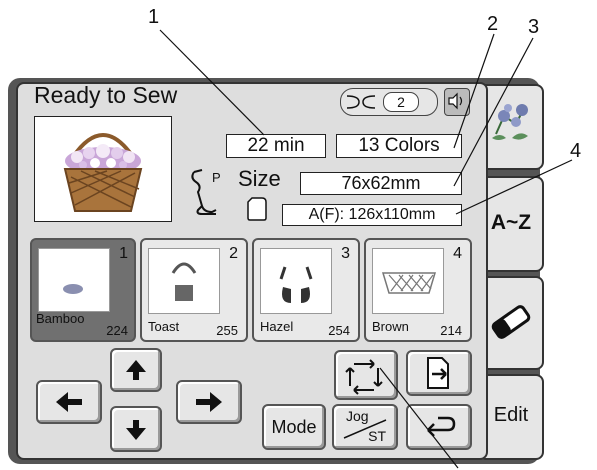 The height and width of the screenshot is (470, 597). I want to click on basket-flowers-thumb, so click(73, 289).